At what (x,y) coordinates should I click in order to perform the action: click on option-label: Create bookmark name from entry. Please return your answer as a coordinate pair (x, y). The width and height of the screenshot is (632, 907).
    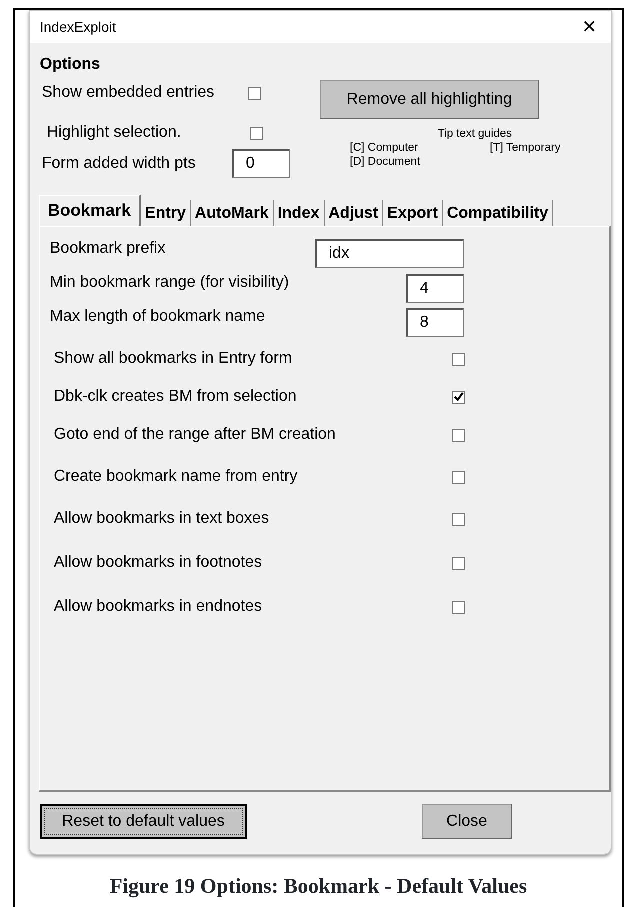
    Looking at the image, I should click on (176, 477).